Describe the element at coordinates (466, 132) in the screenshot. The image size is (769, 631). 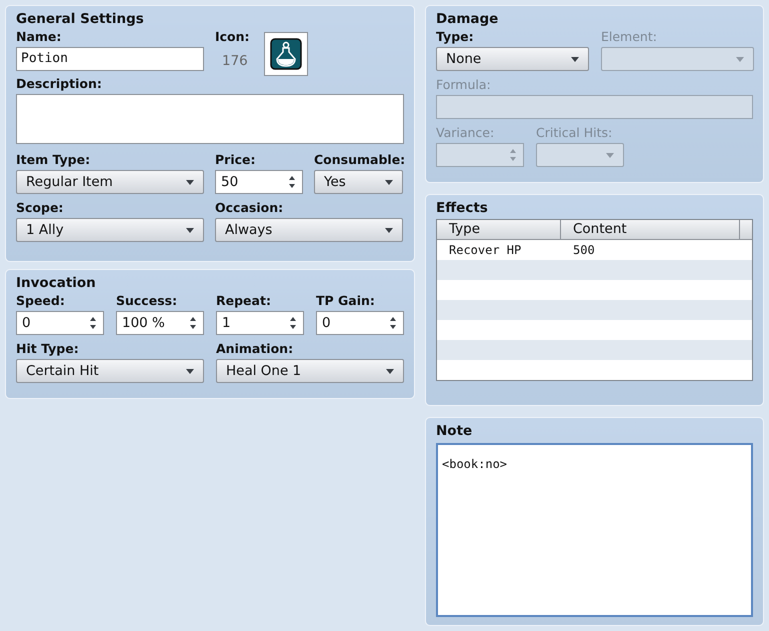
I see `field-label: Variance:` at that location.